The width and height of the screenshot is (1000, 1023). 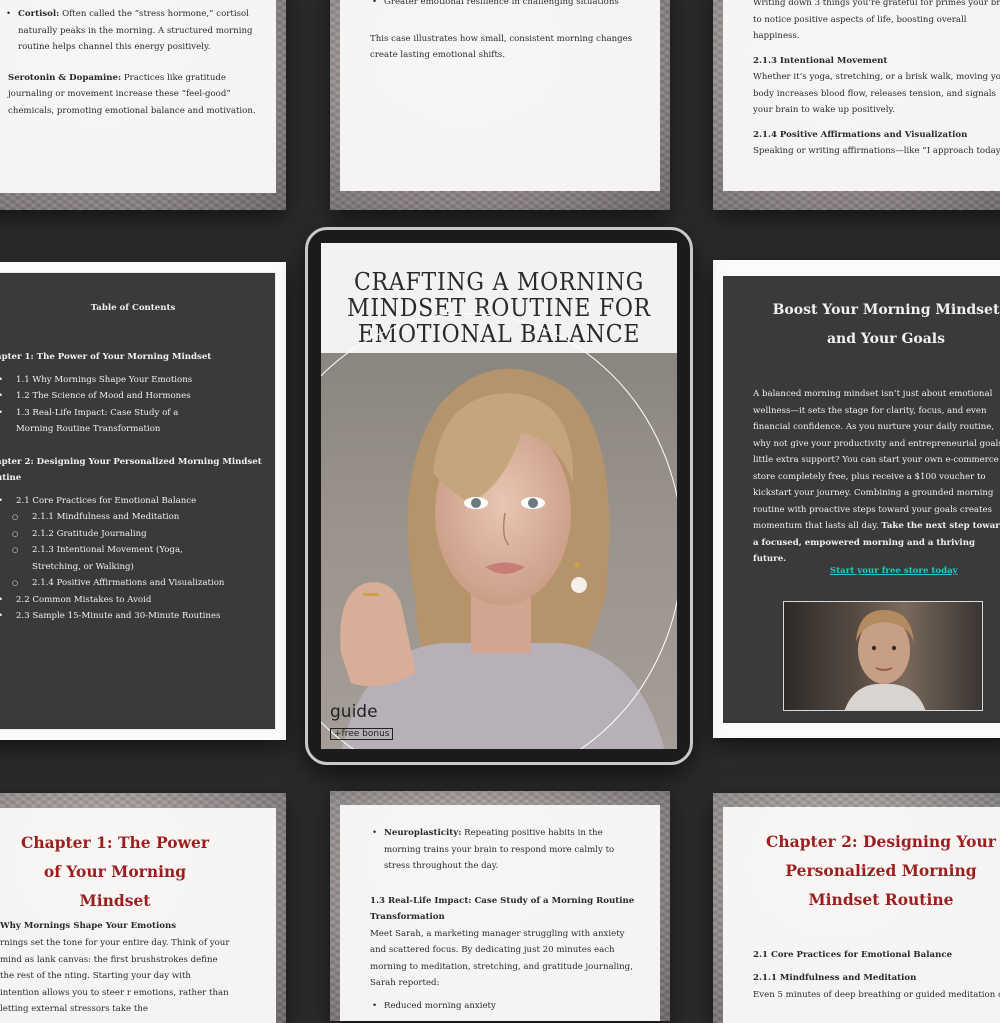 What do you see at coordinates (133, 396) in the screenshot?
I see `toc-item: 1.2 The Science of Mood and Hormones` at bounding box center [133, 396].